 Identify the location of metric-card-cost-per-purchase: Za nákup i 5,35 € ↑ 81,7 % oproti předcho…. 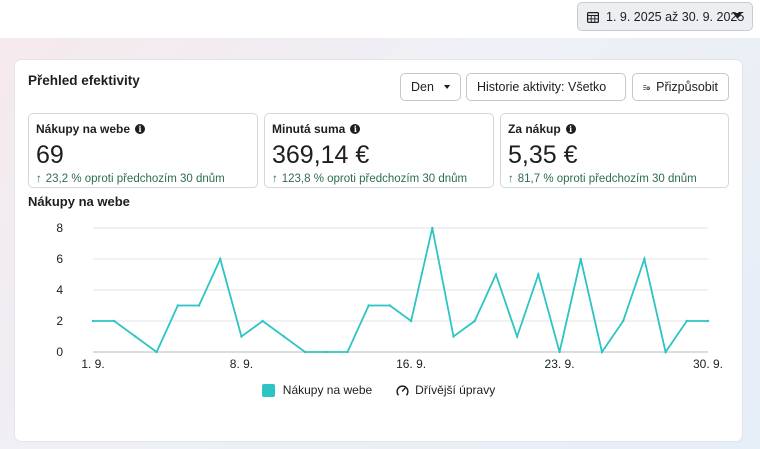
(614, 150).